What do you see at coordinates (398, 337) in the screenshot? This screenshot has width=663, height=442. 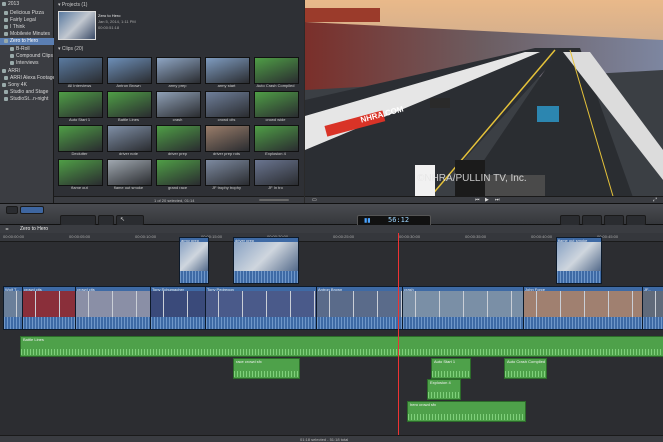 I see `playhead` at bounding box center [398, 337].